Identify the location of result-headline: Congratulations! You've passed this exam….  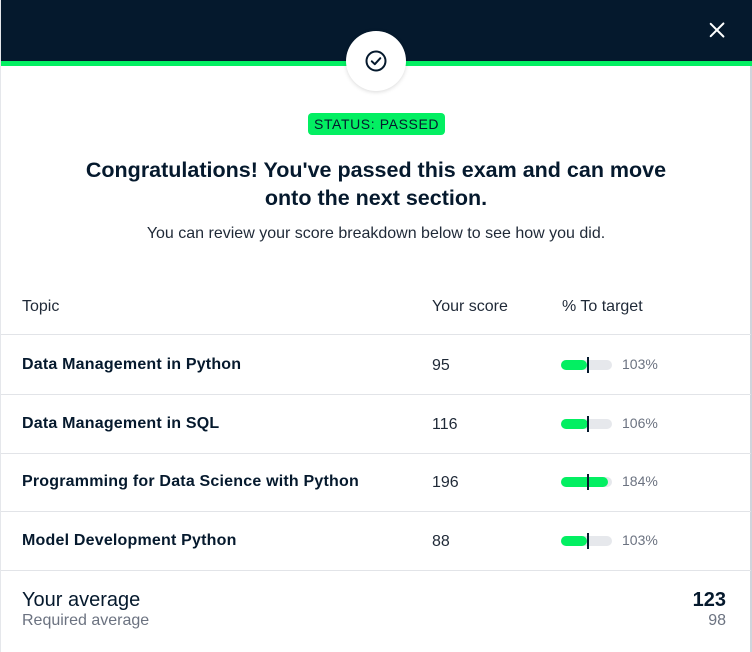
(376, 184).